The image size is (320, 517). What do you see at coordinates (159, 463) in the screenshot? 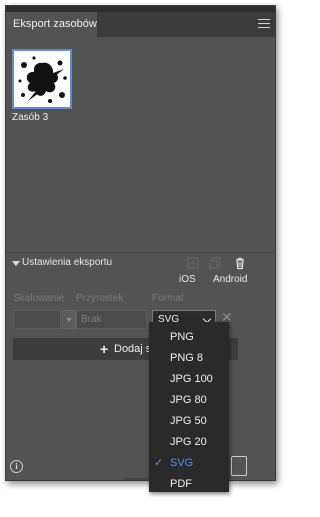
I see `checkmark-icon: ✓` at bounding box center [159, 463].